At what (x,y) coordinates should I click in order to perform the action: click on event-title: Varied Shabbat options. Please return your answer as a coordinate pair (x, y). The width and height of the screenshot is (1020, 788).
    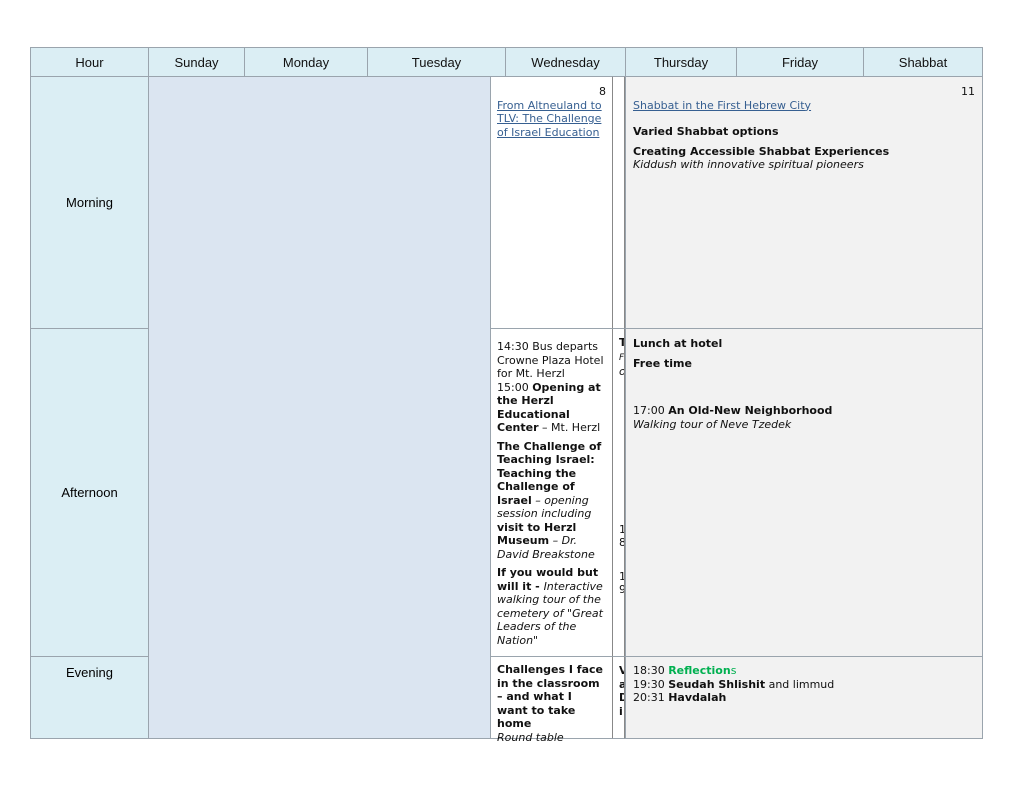
    Looking at the image, I should click on (706, 131).